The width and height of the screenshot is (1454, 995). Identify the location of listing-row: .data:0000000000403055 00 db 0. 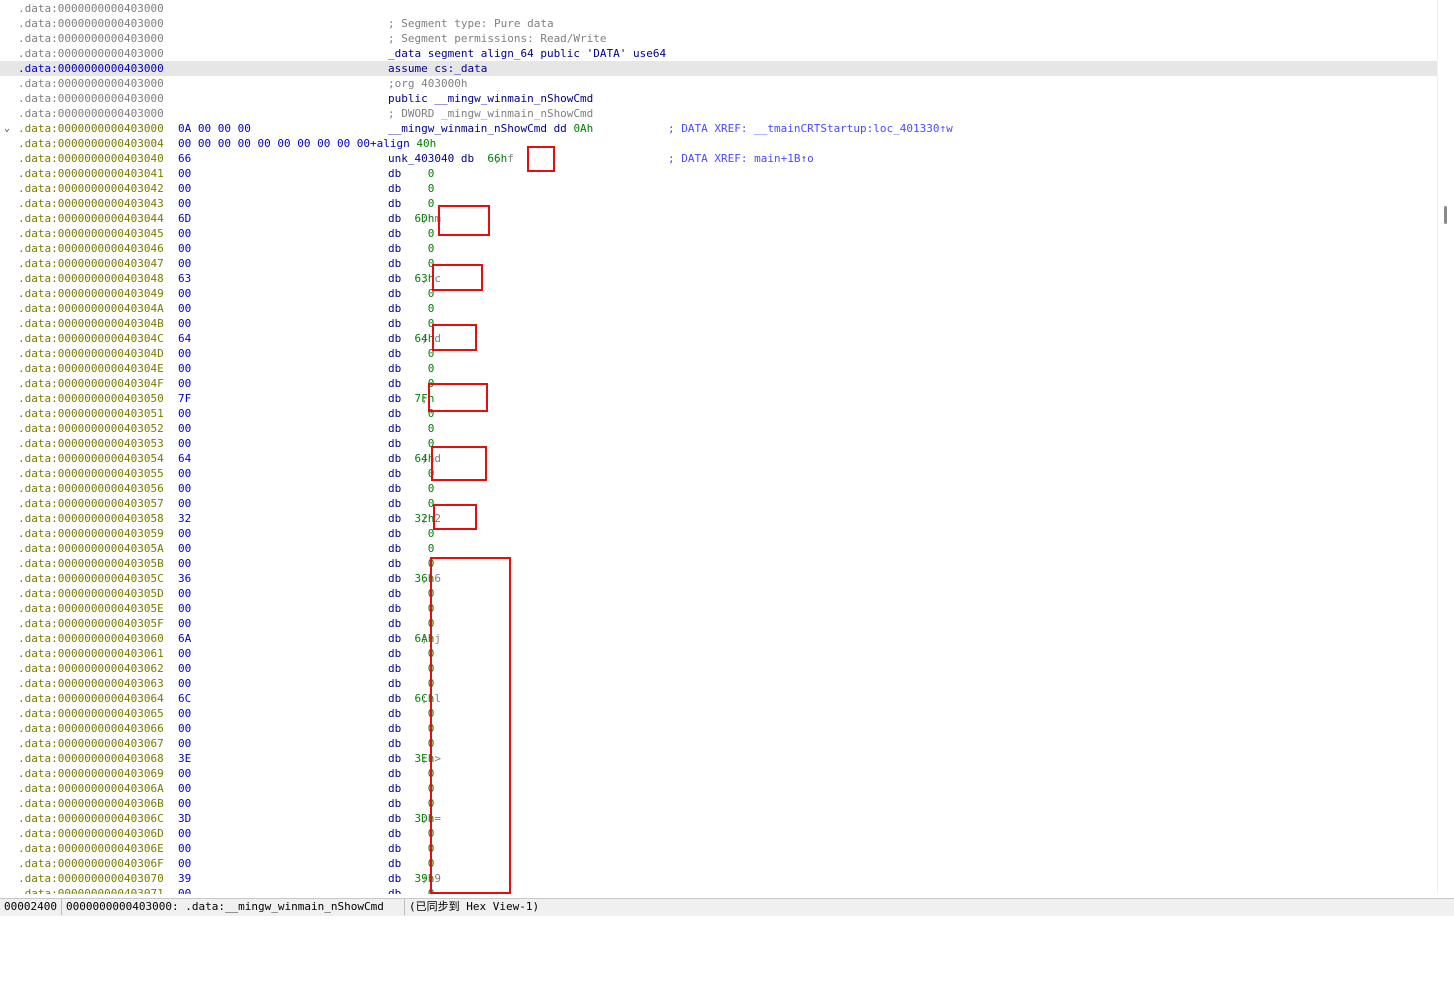
(719, 473).